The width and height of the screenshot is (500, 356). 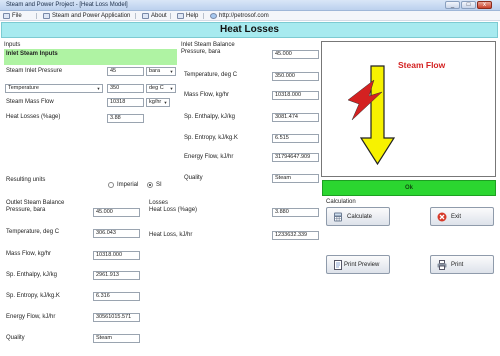 I want to click on printer-icon, so click(x=442, y=265).